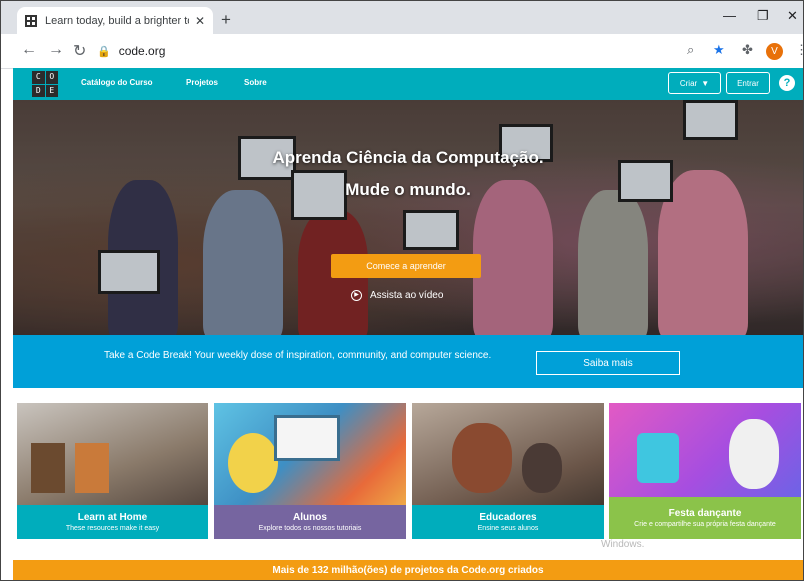 The width and height of the screenshot is (804, 581). Describe the element at coordinates (202, 82) in the screenshot. I see `nav-projects: Projetos` at that location.